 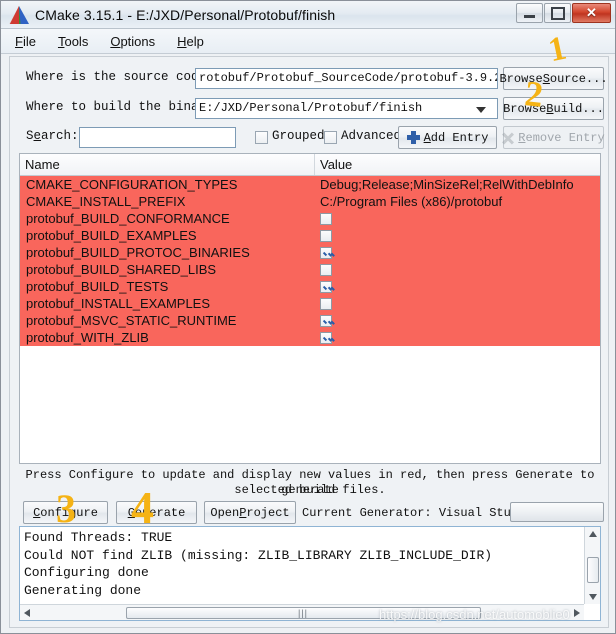 I want to click on configure-label: onfigure, so click(x=69, y=512).